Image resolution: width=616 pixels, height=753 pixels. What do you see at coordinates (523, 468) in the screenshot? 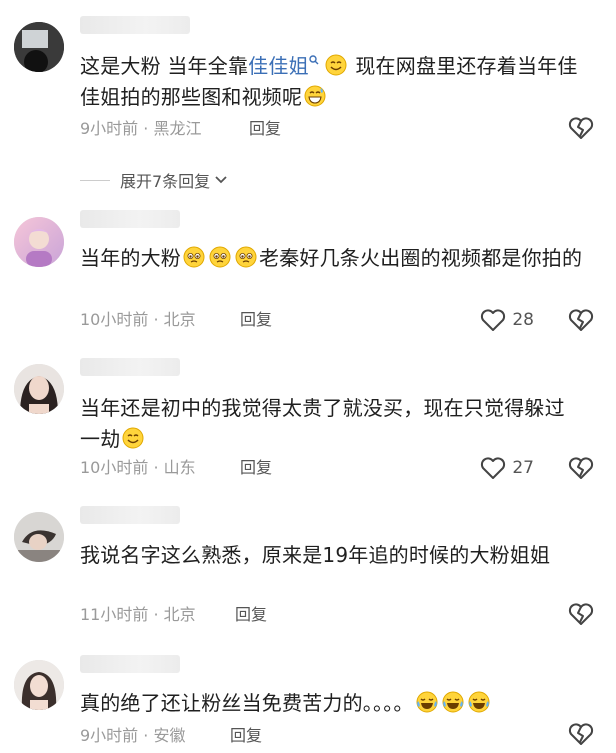
I see `like-count: 27` at bounding box center [523, 468].